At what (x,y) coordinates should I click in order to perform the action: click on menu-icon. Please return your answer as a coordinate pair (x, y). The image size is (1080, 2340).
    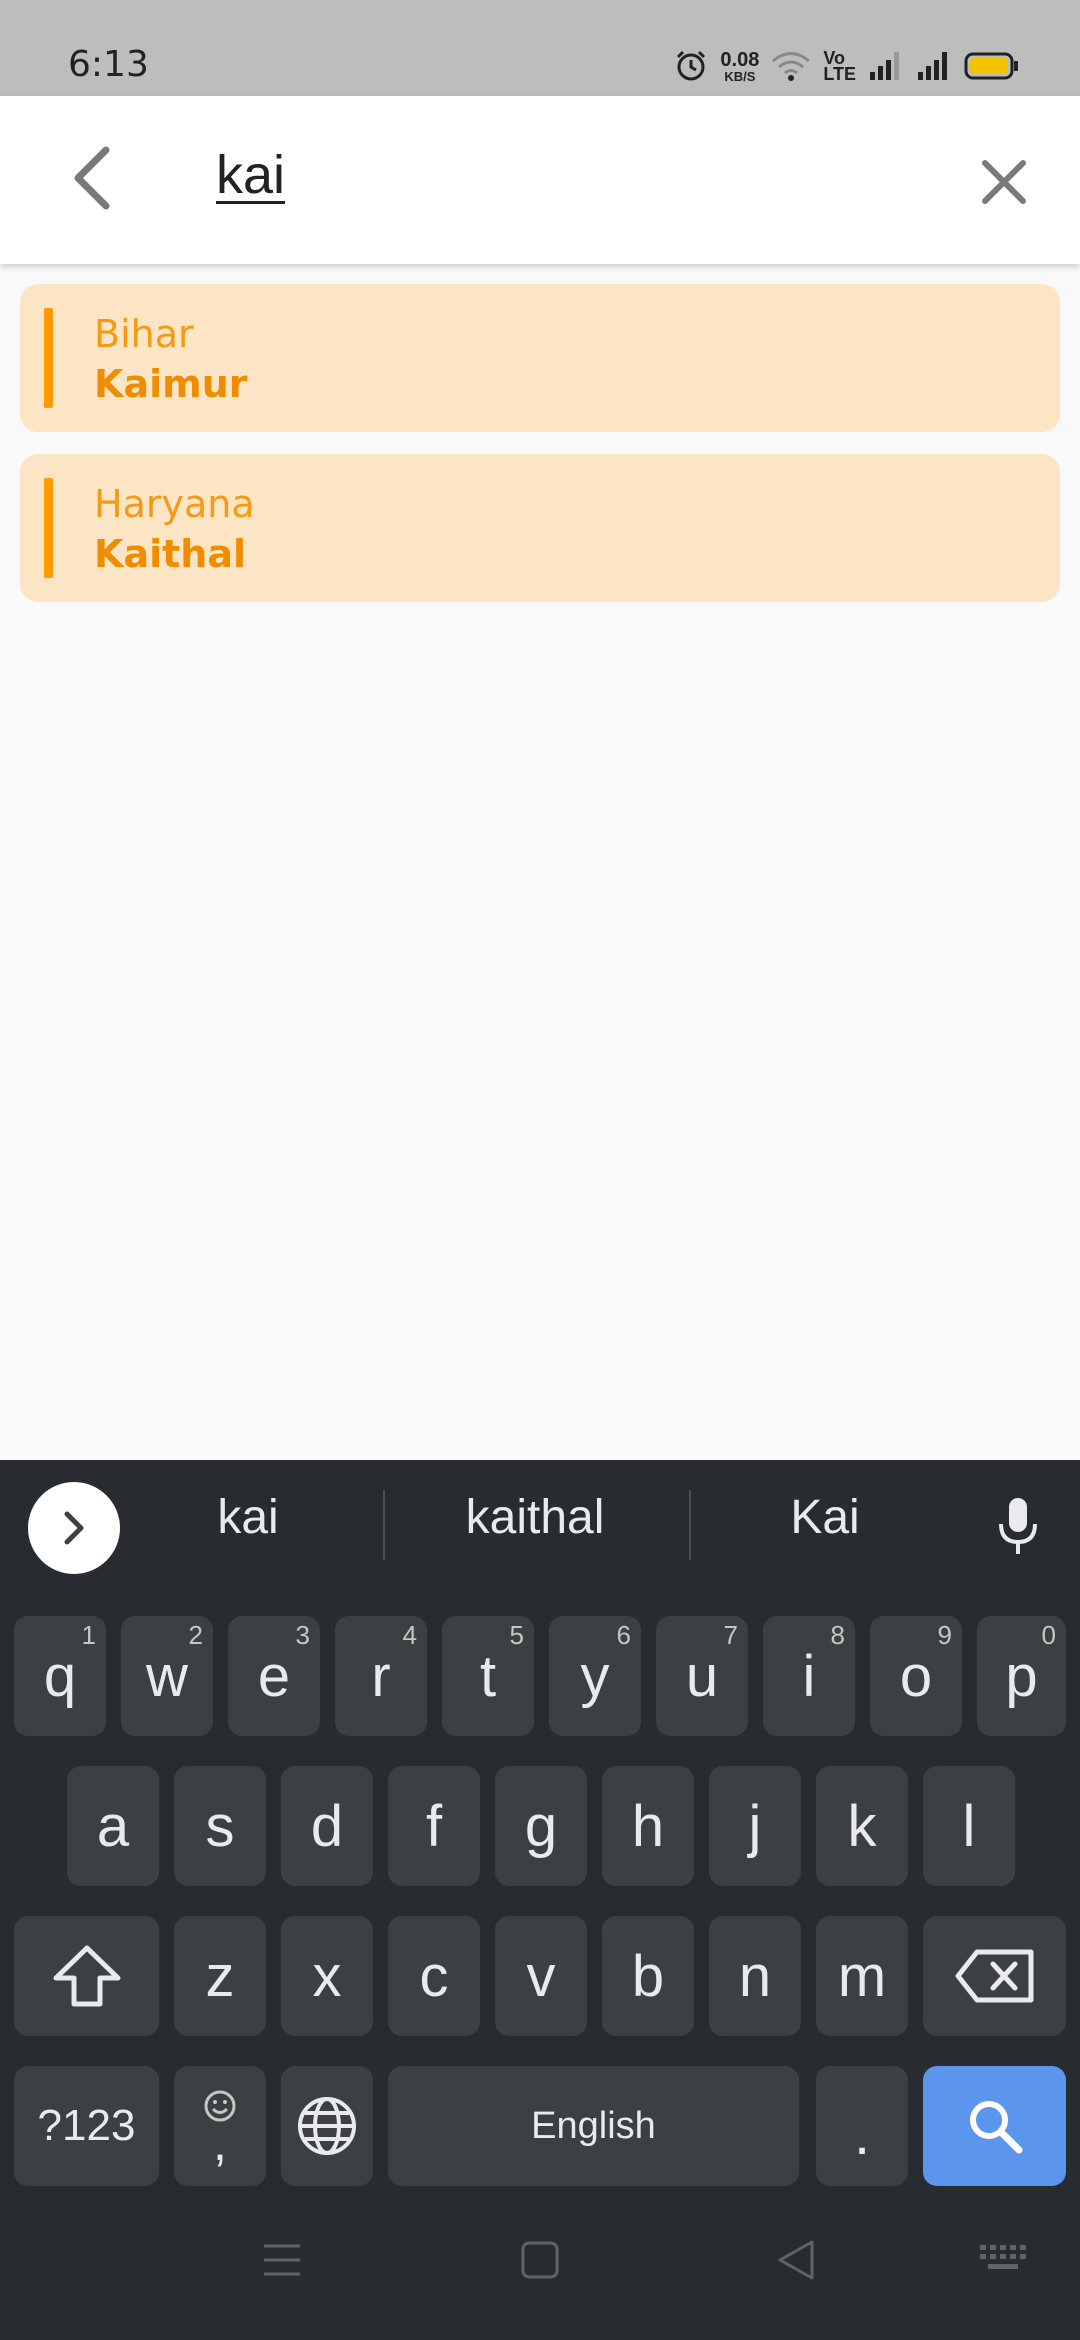
    Looking at the image, I should click on (282, 2260).